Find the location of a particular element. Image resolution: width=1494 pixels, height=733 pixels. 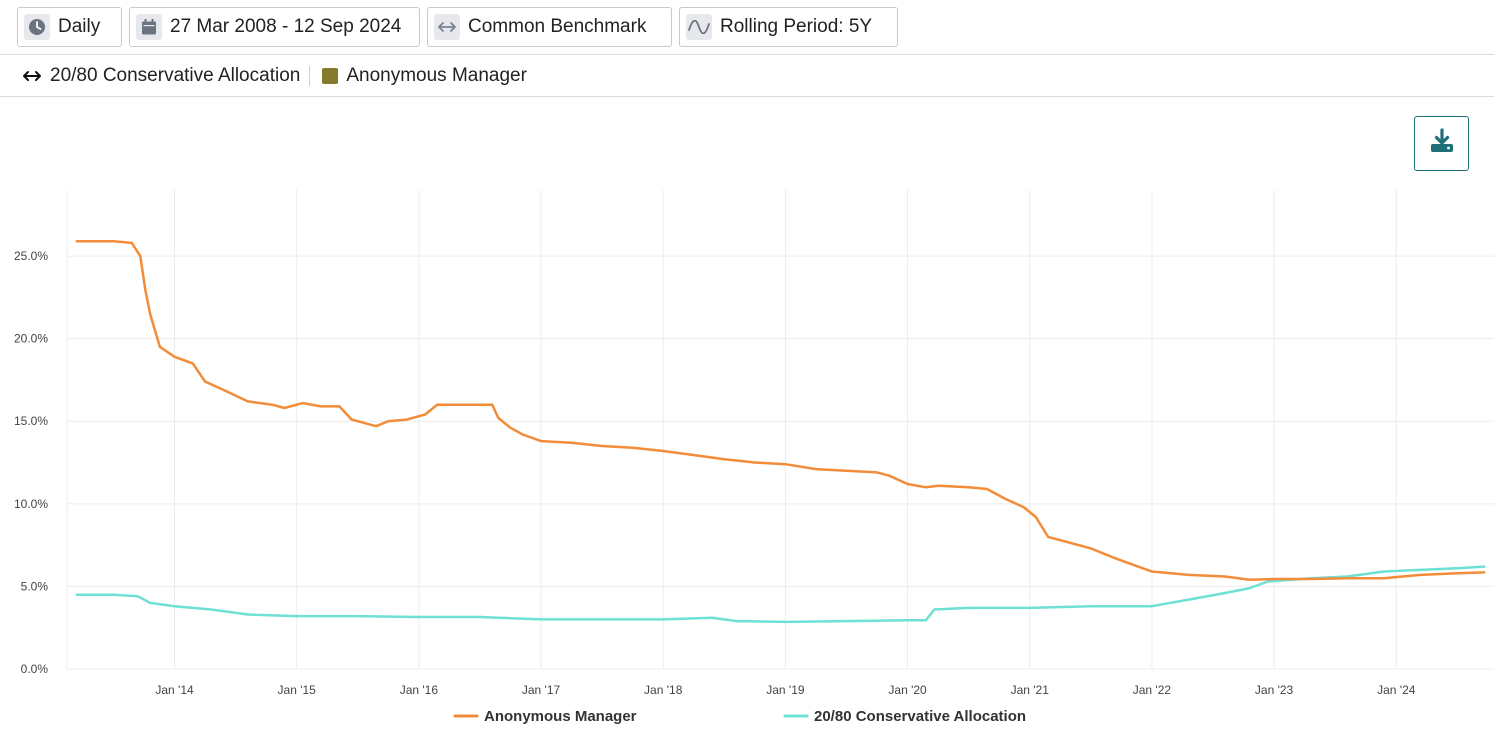

x-tick-label: Jan '23 is located at coordinates (1274, 690).